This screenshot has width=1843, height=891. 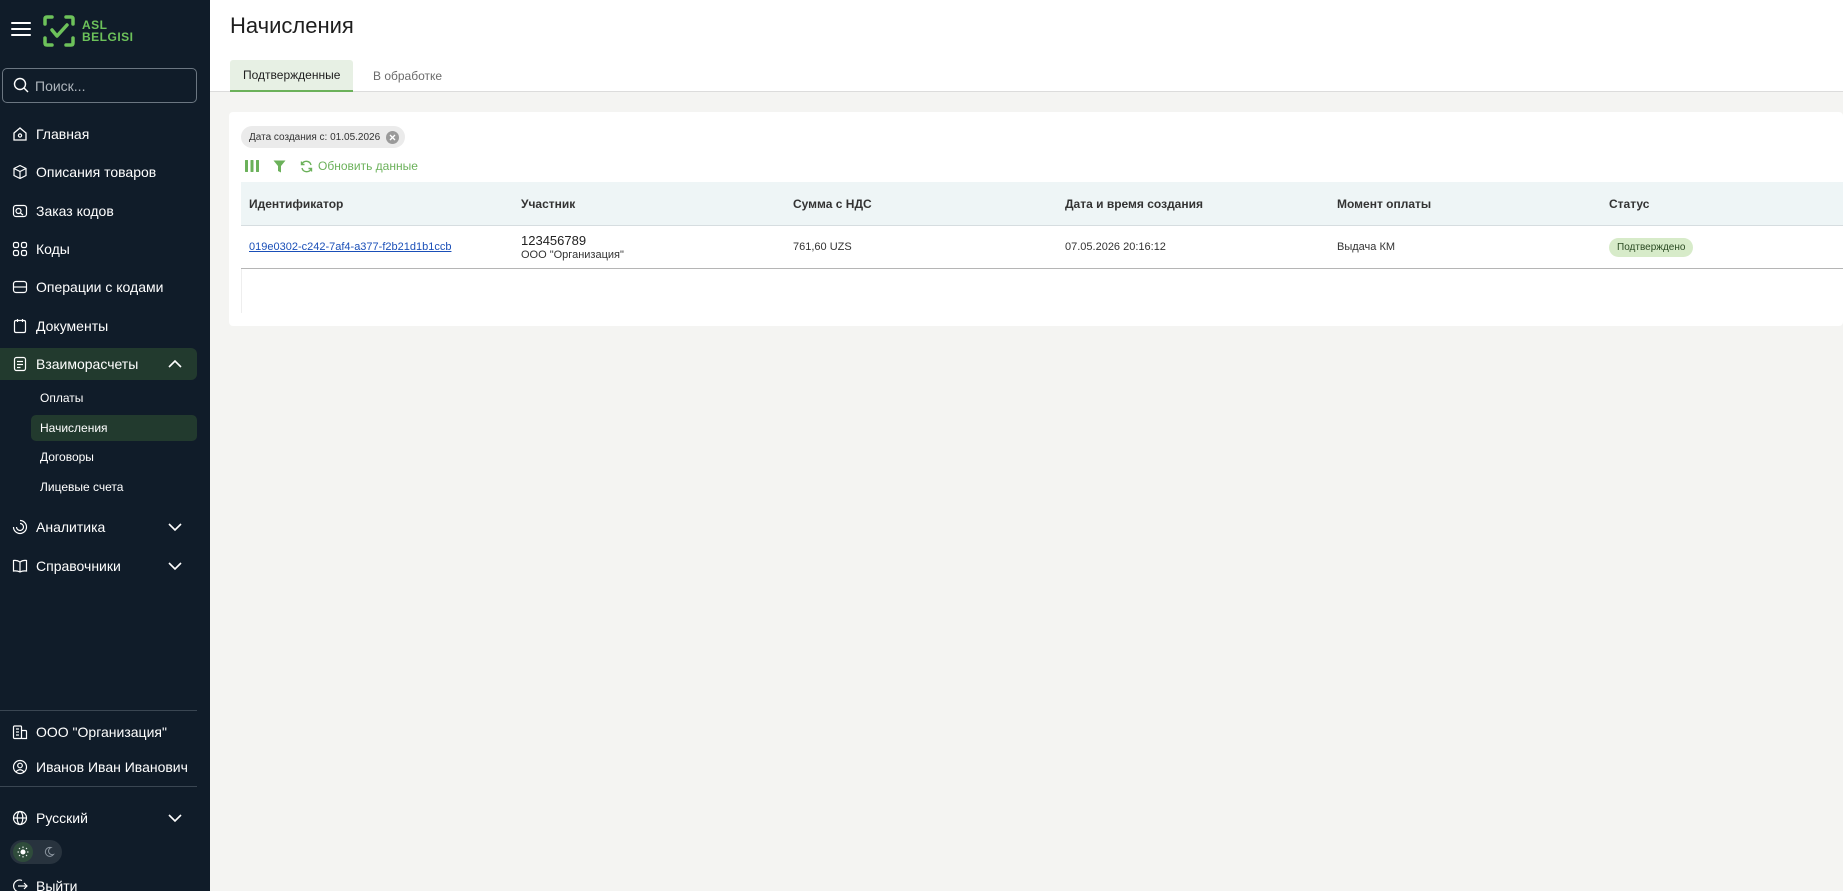 What do you see at coordinates (98, 818) in the screenshot?
I see `language-selector: Русский` at bounding box center [98, 818].